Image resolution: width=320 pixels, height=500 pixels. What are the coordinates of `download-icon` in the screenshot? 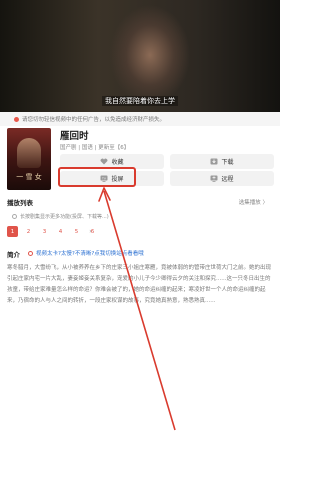 It's located at (214, 161).